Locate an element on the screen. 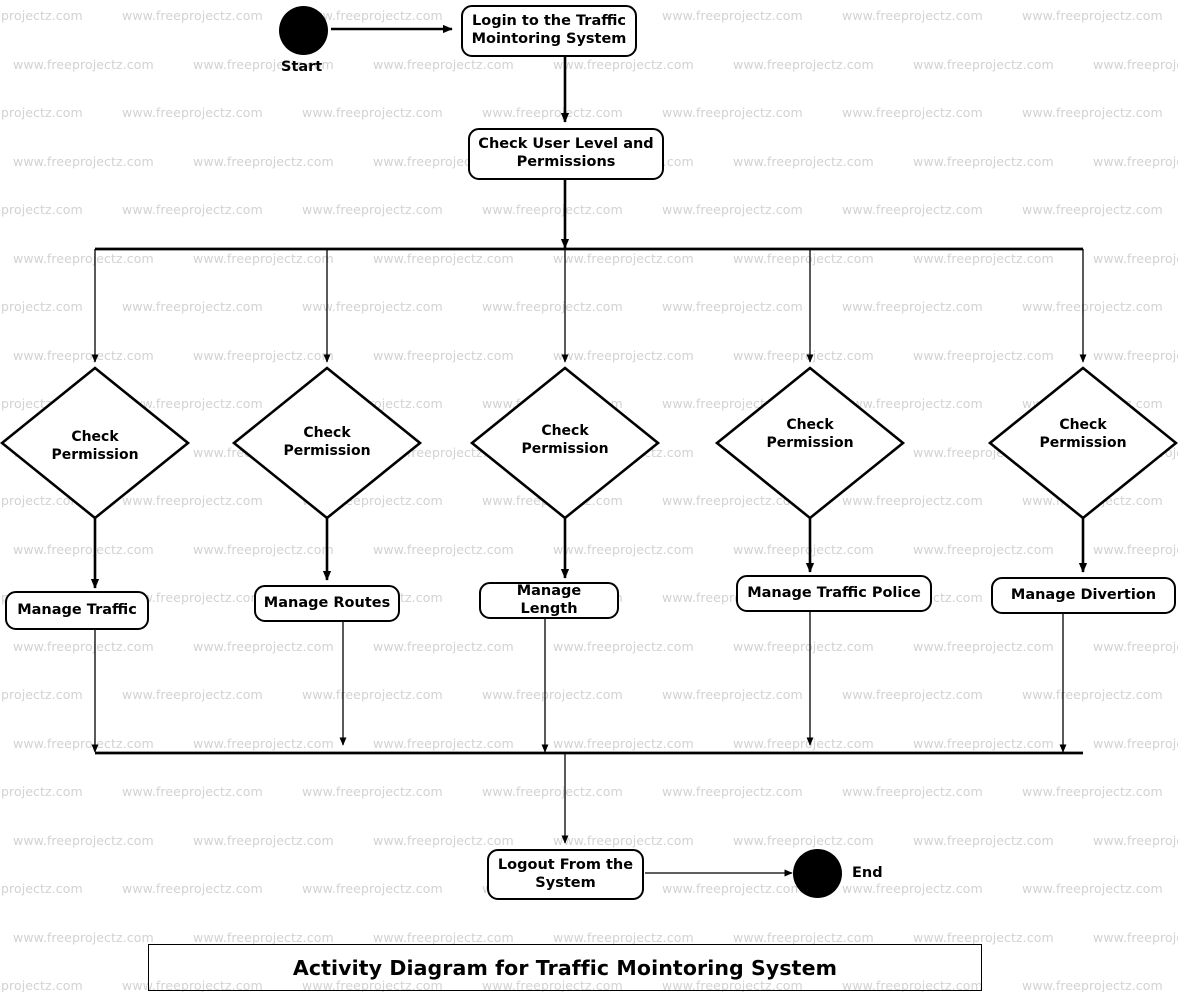  activity-manage-traffic-police: Manage Traffic Police is located at coordinates (834, 593).